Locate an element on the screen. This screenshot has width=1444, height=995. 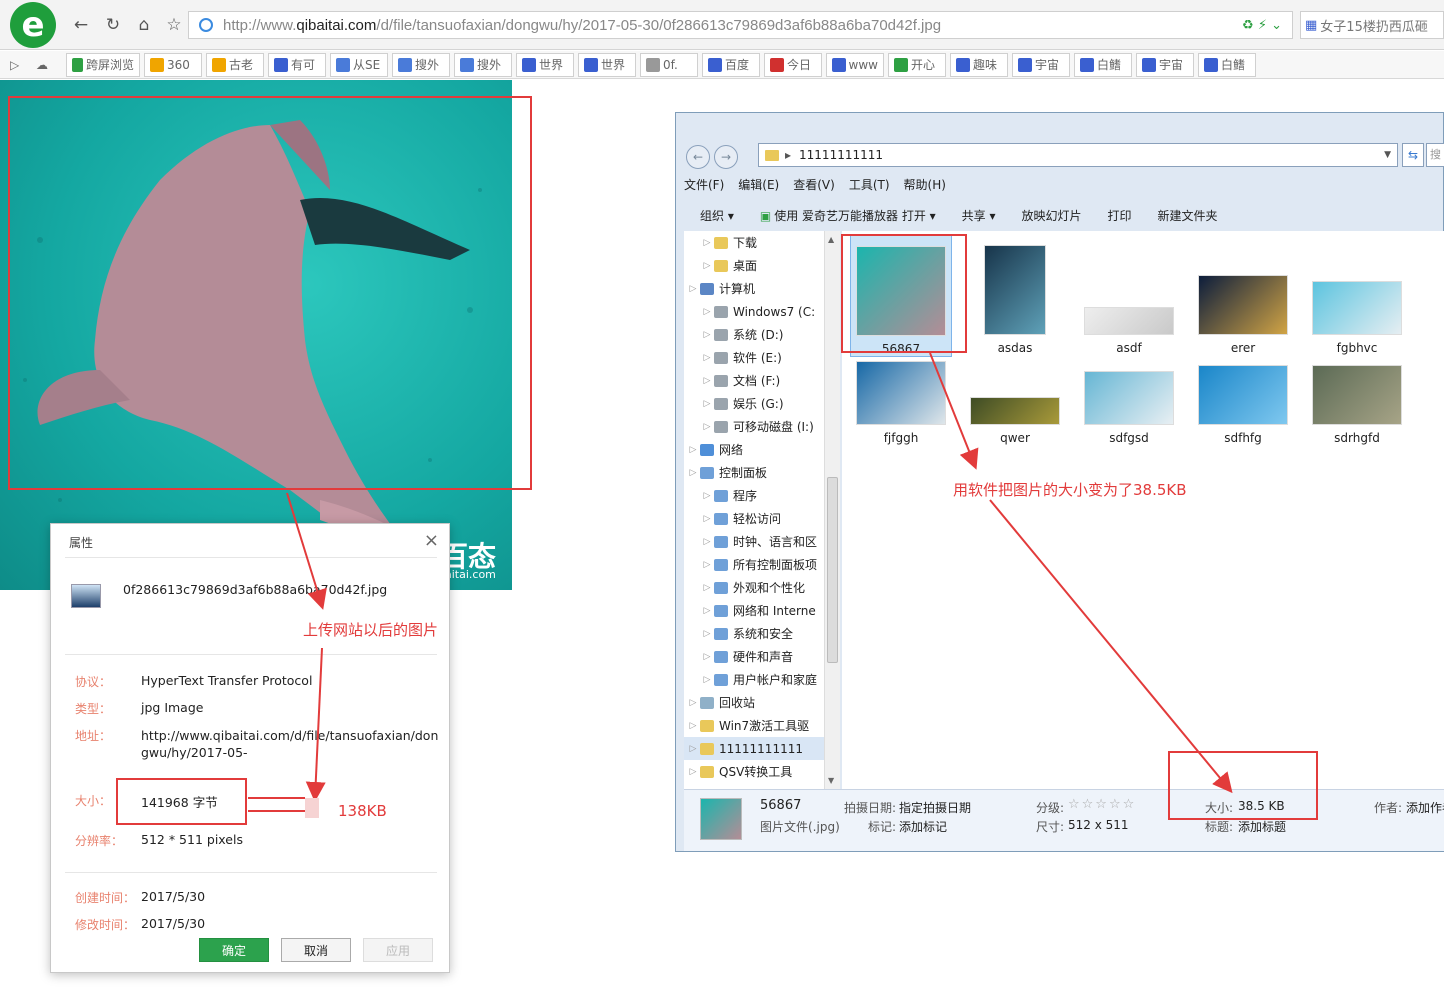
size-kb-note: 138KB is located at coordinates (362, 811).